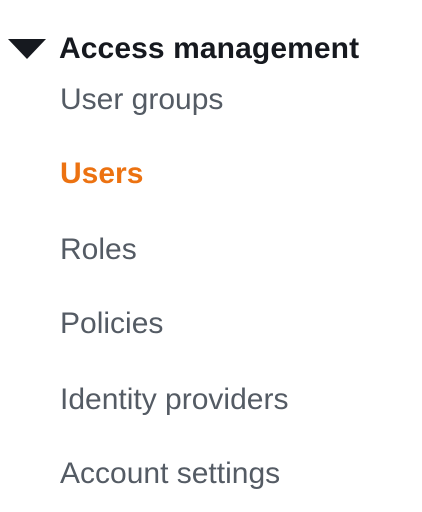 The image size is (422, 512). What do you see at coordinates (27, 49) in the screenshot?
I see `caret-down-icon` at bounding box center [27, 49].